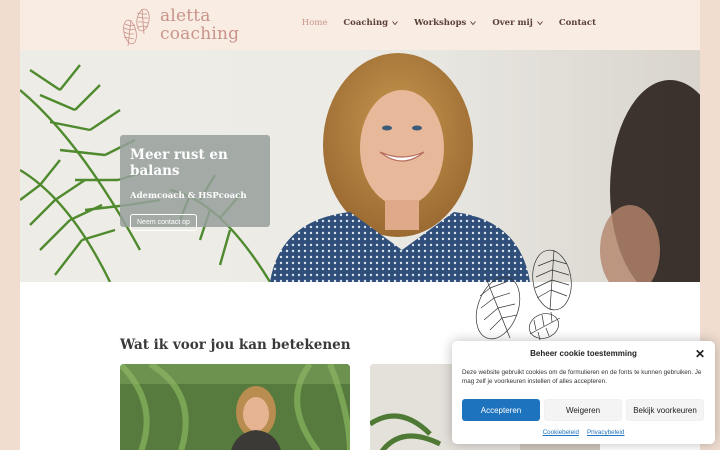  I want to click on nav-over-mij-label: Over mij, so click(512, 23).